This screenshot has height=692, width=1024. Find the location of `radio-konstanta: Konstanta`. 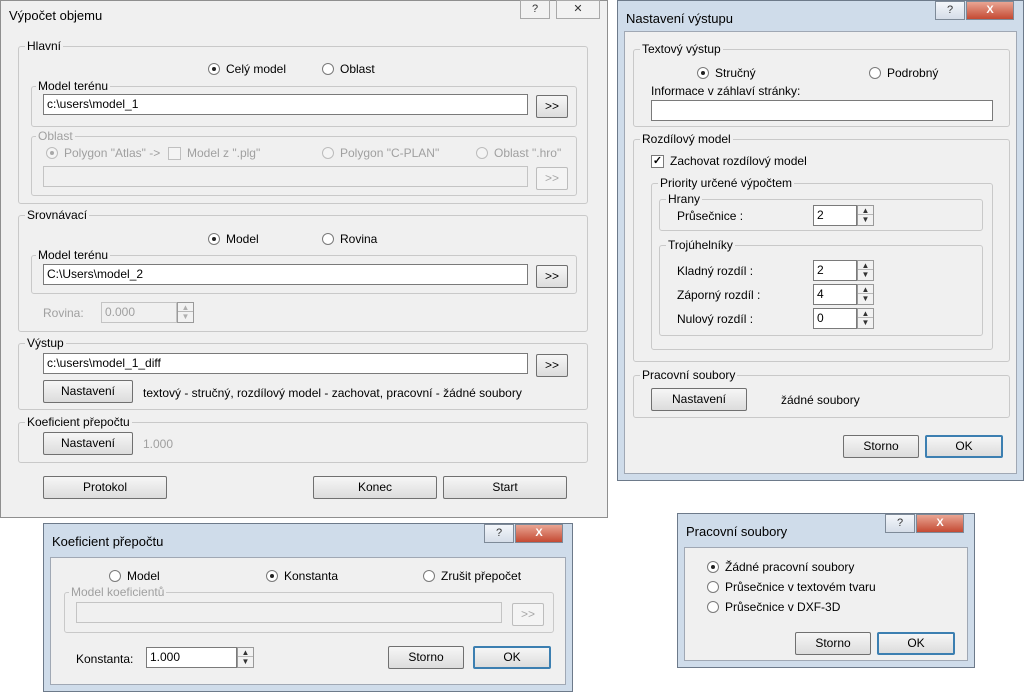

radio-konstanta: Konstanta is located at coordinates (302, 576).